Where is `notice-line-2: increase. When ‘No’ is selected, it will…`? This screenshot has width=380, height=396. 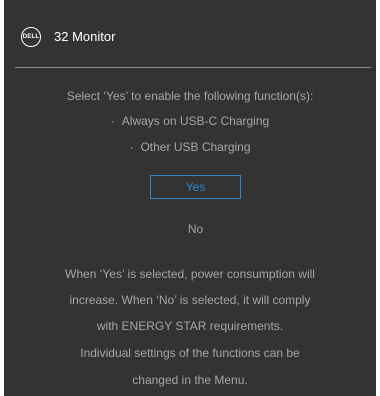
notice-line-2: increase. When ‘No’ is selected, it will… is located at coordinates (190, 300).